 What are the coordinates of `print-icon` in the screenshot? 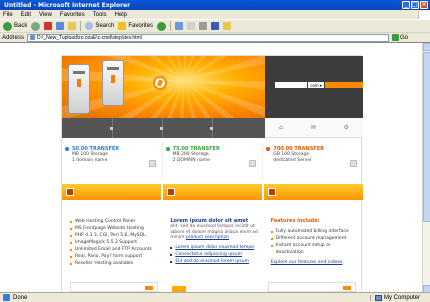 It's located at (203, 26).